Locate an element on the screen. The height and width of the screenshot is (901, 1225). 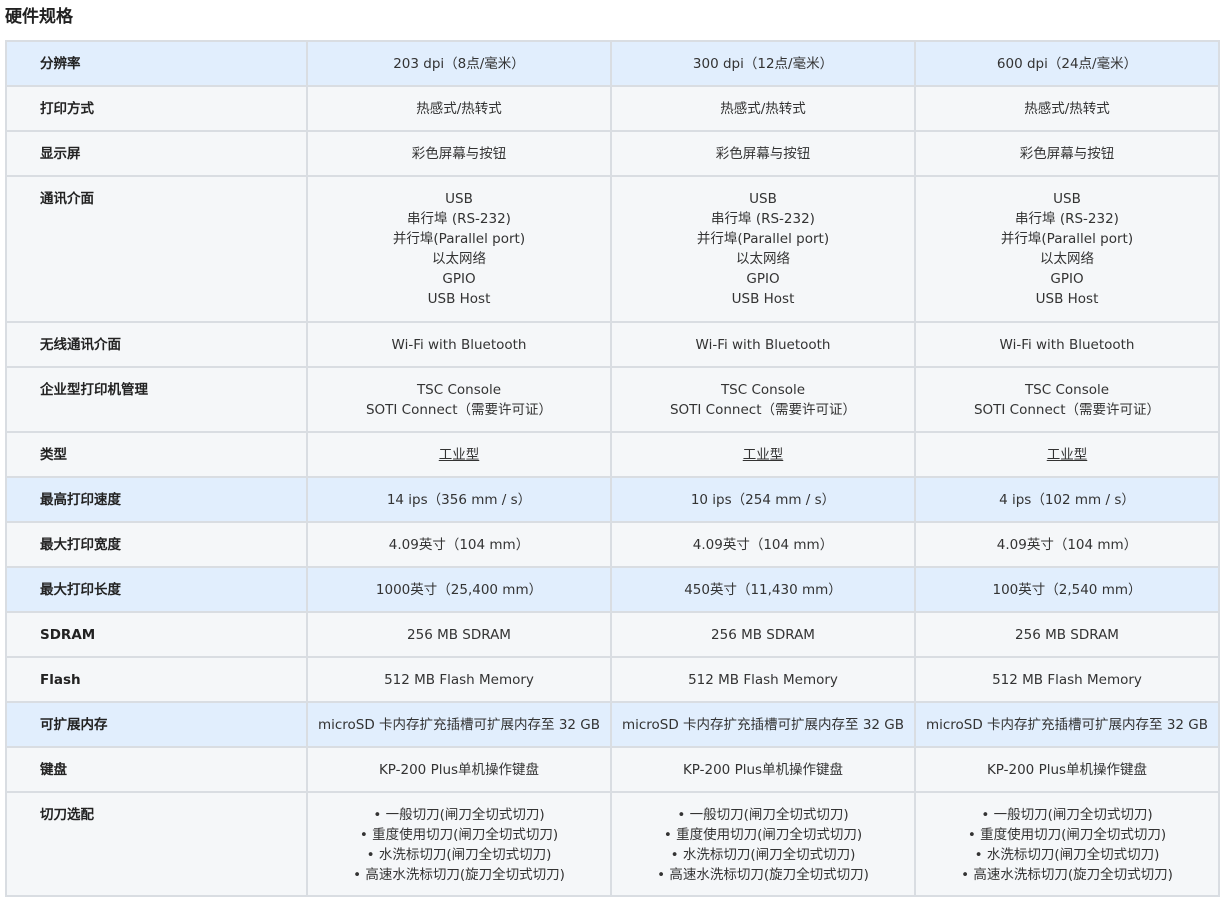
spec-value-line: 4 ips（102 mm / s） is located at coordinates (1067, 500).